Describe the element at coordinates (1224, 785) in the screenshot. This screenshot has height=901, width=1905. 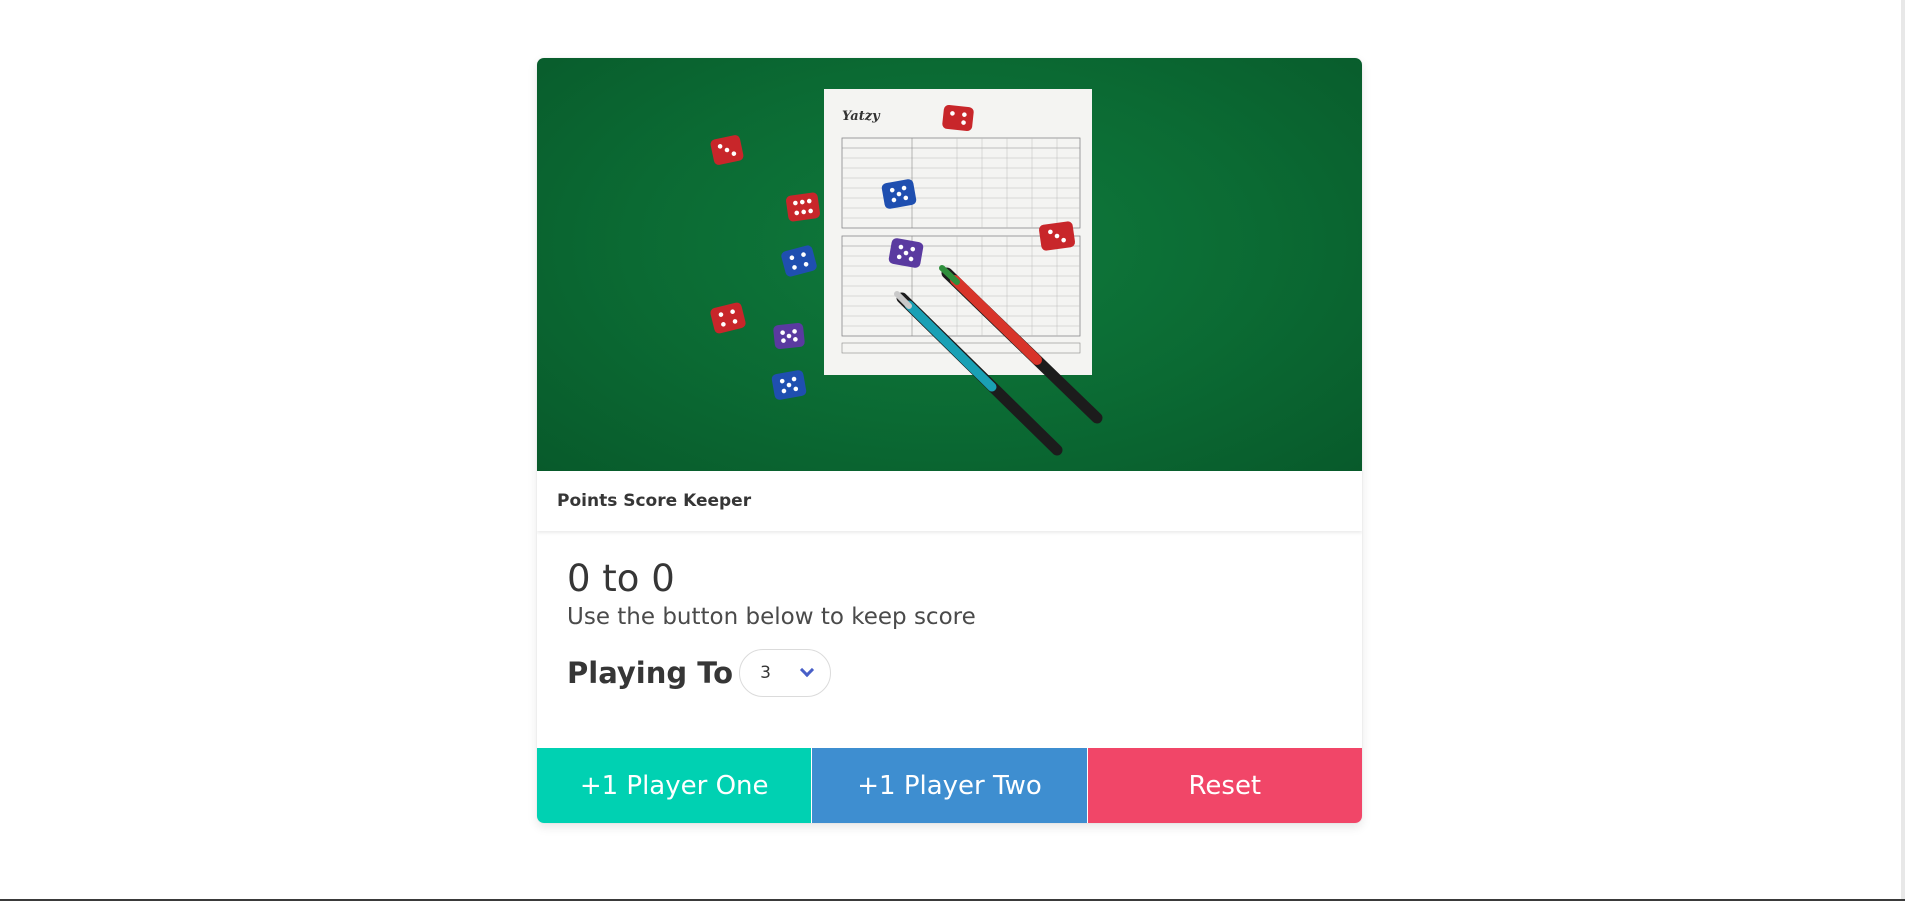
I see `reset-button: Reset` at that location.